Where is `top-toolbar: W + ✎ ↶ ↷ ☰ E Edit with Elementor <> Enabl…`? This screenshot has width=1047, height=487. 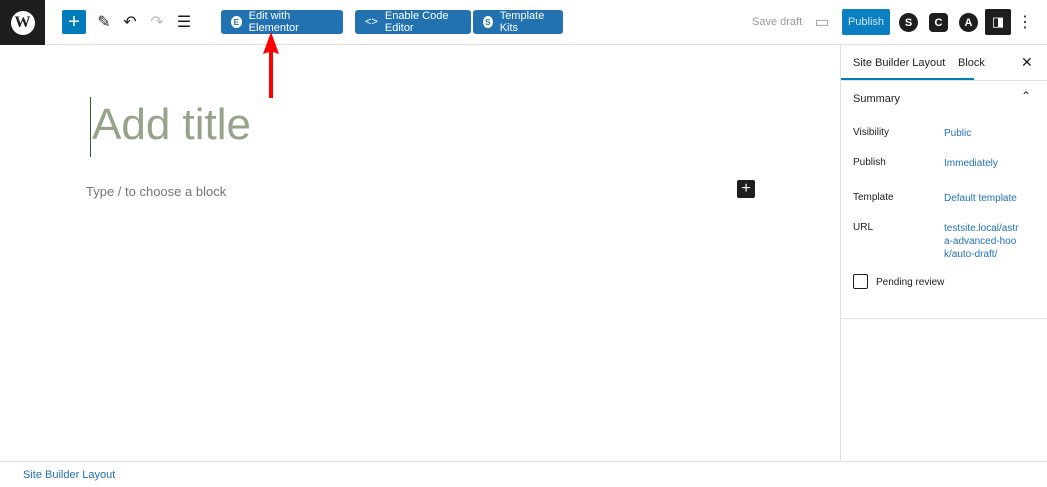 top-toolbar: W + ✎ ↶ ↷ ☰ E Edit with Elementor <> Enabl… is located at coordinates (523, 22).